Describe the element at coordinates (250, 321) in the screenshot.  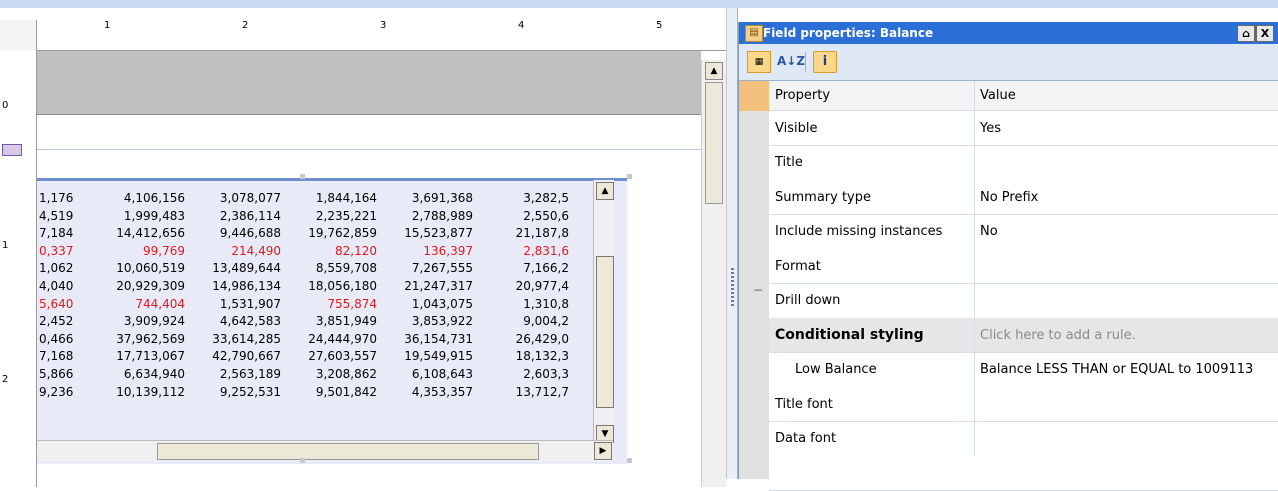
I see `table-cell: 4,642,583` at that location.